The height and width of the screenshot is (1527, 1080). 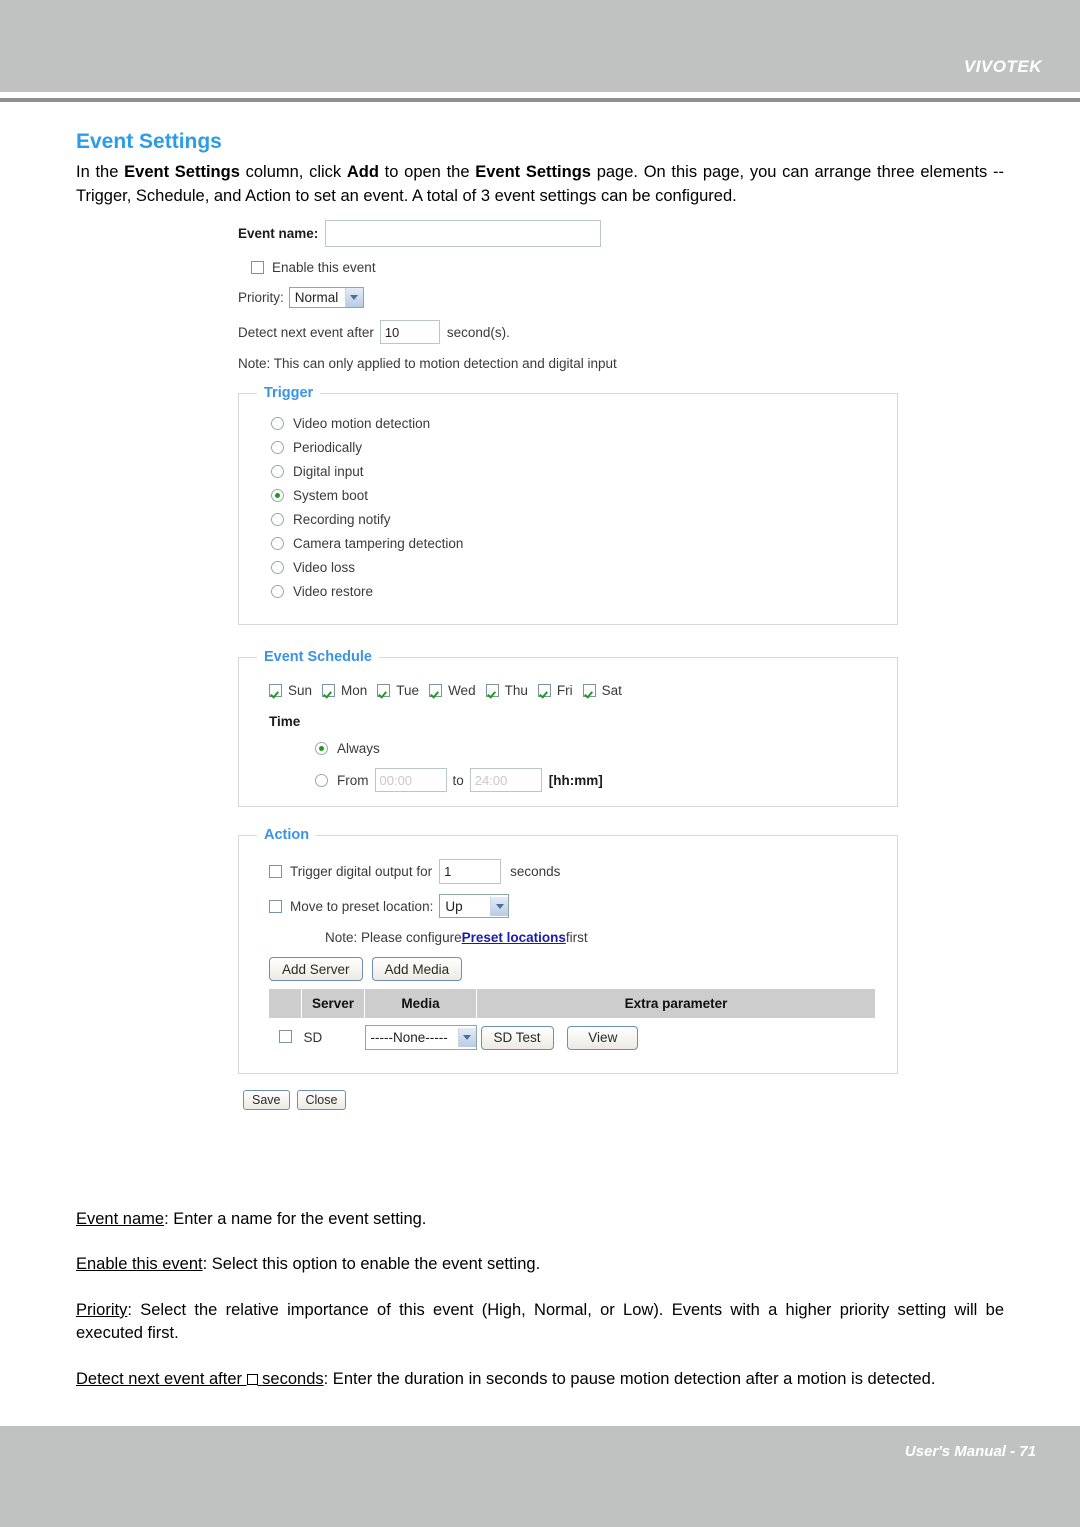 I want to click on preset-note-suffix: first, so click(x=576, y=937).